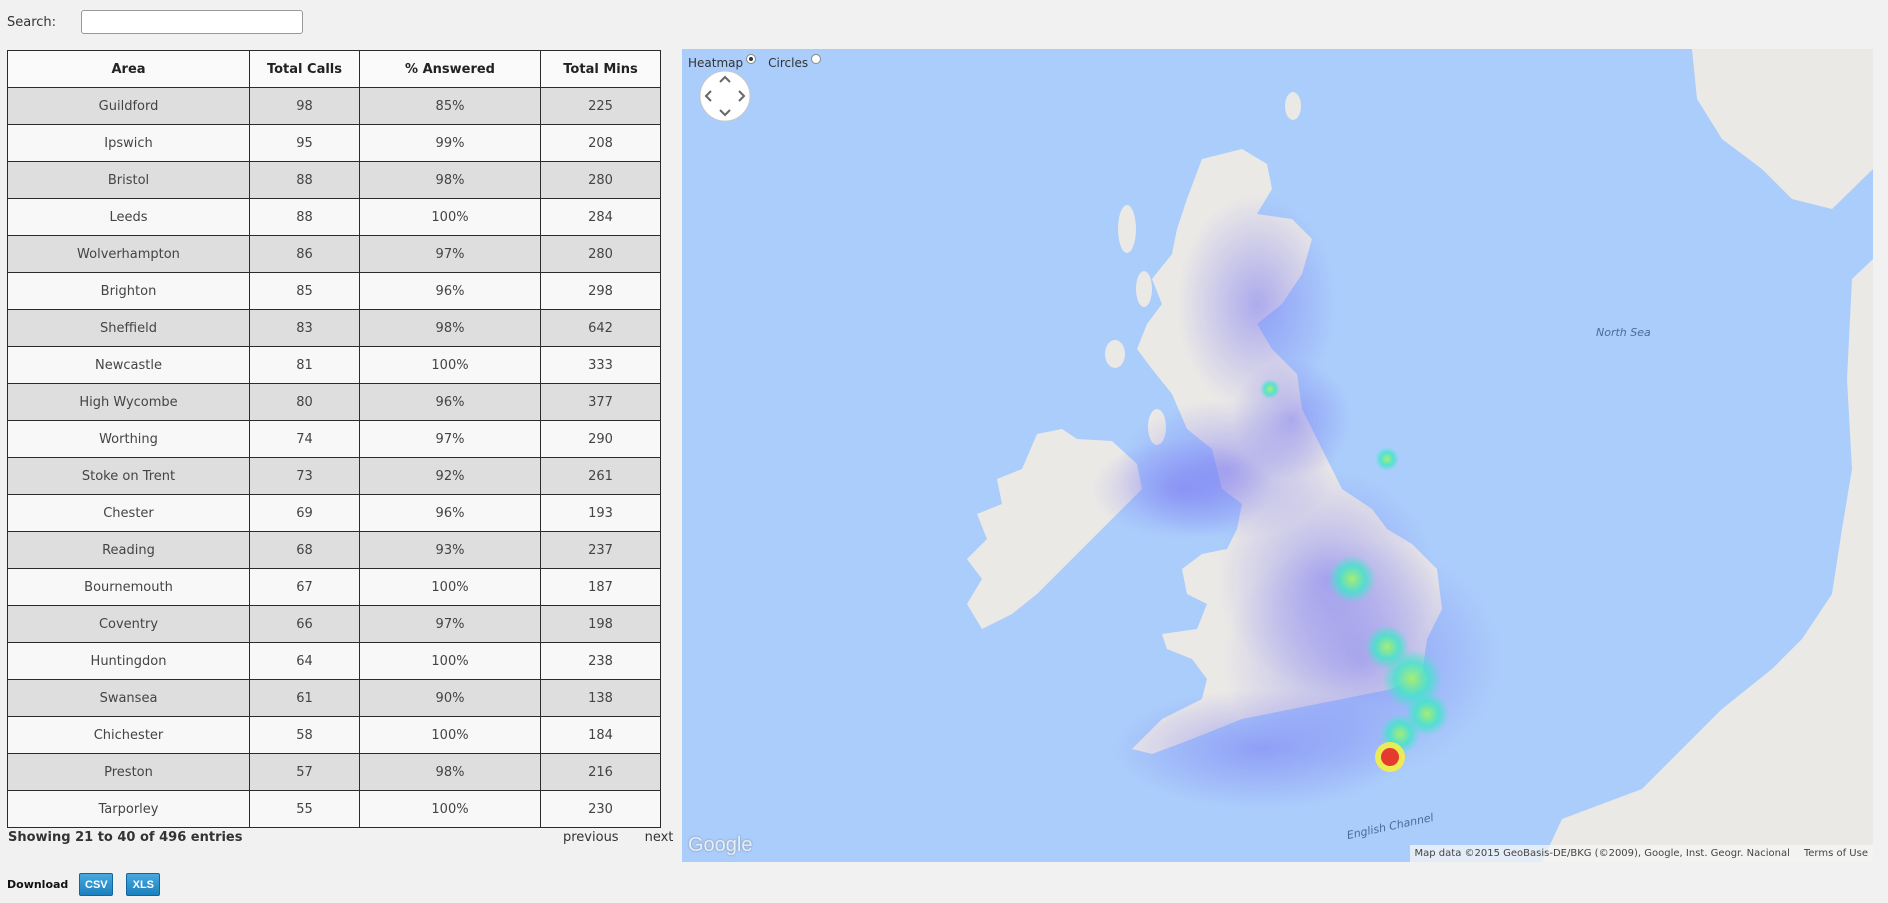 The image size is (1888, 903). I want to click on table-row: Bournemouth 67 100% 187, so click(334, 587).